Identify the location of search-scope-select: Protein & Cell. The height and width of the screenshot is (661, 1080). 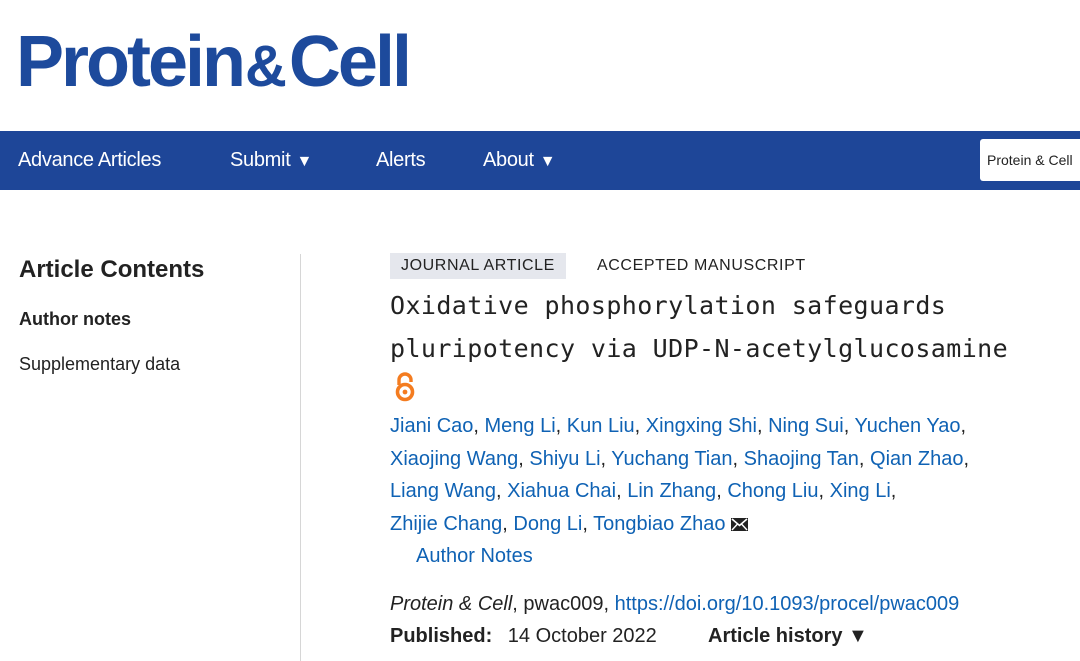
(1030, 160).